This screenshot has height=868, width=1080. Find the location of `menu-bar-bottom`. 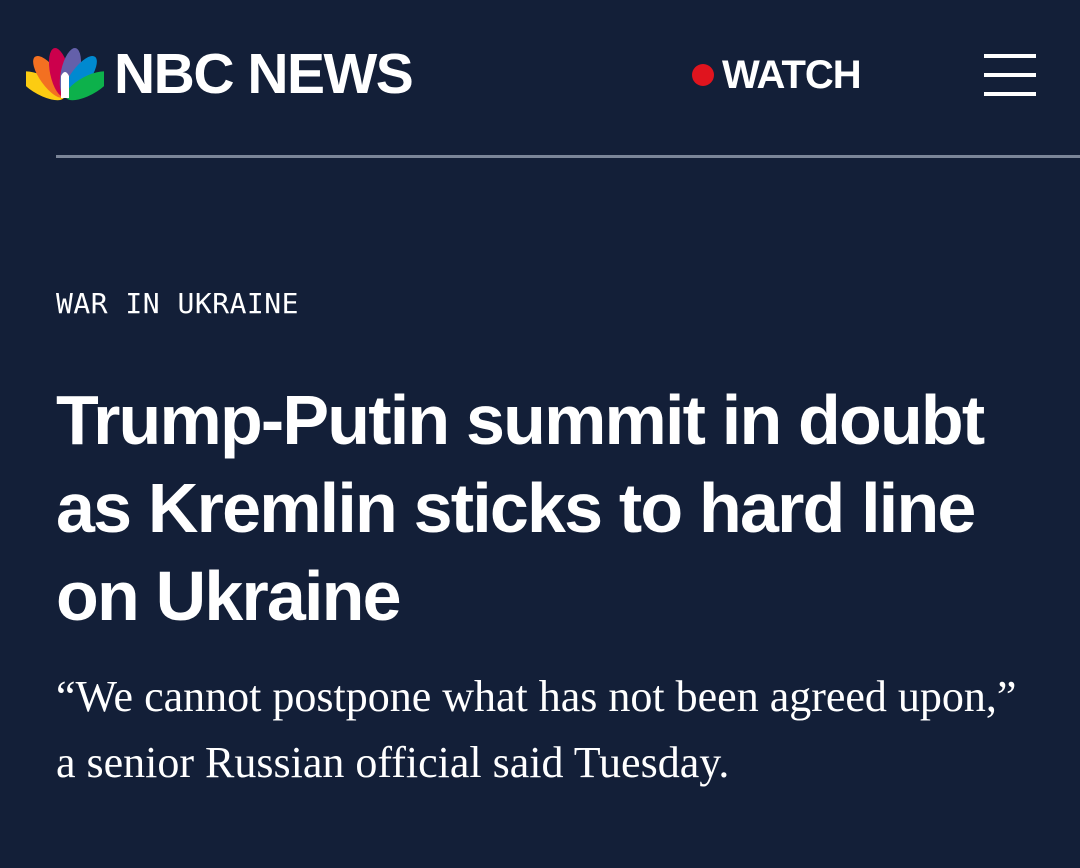

menu-bar-bottom is located at coordinates (1010, 94).